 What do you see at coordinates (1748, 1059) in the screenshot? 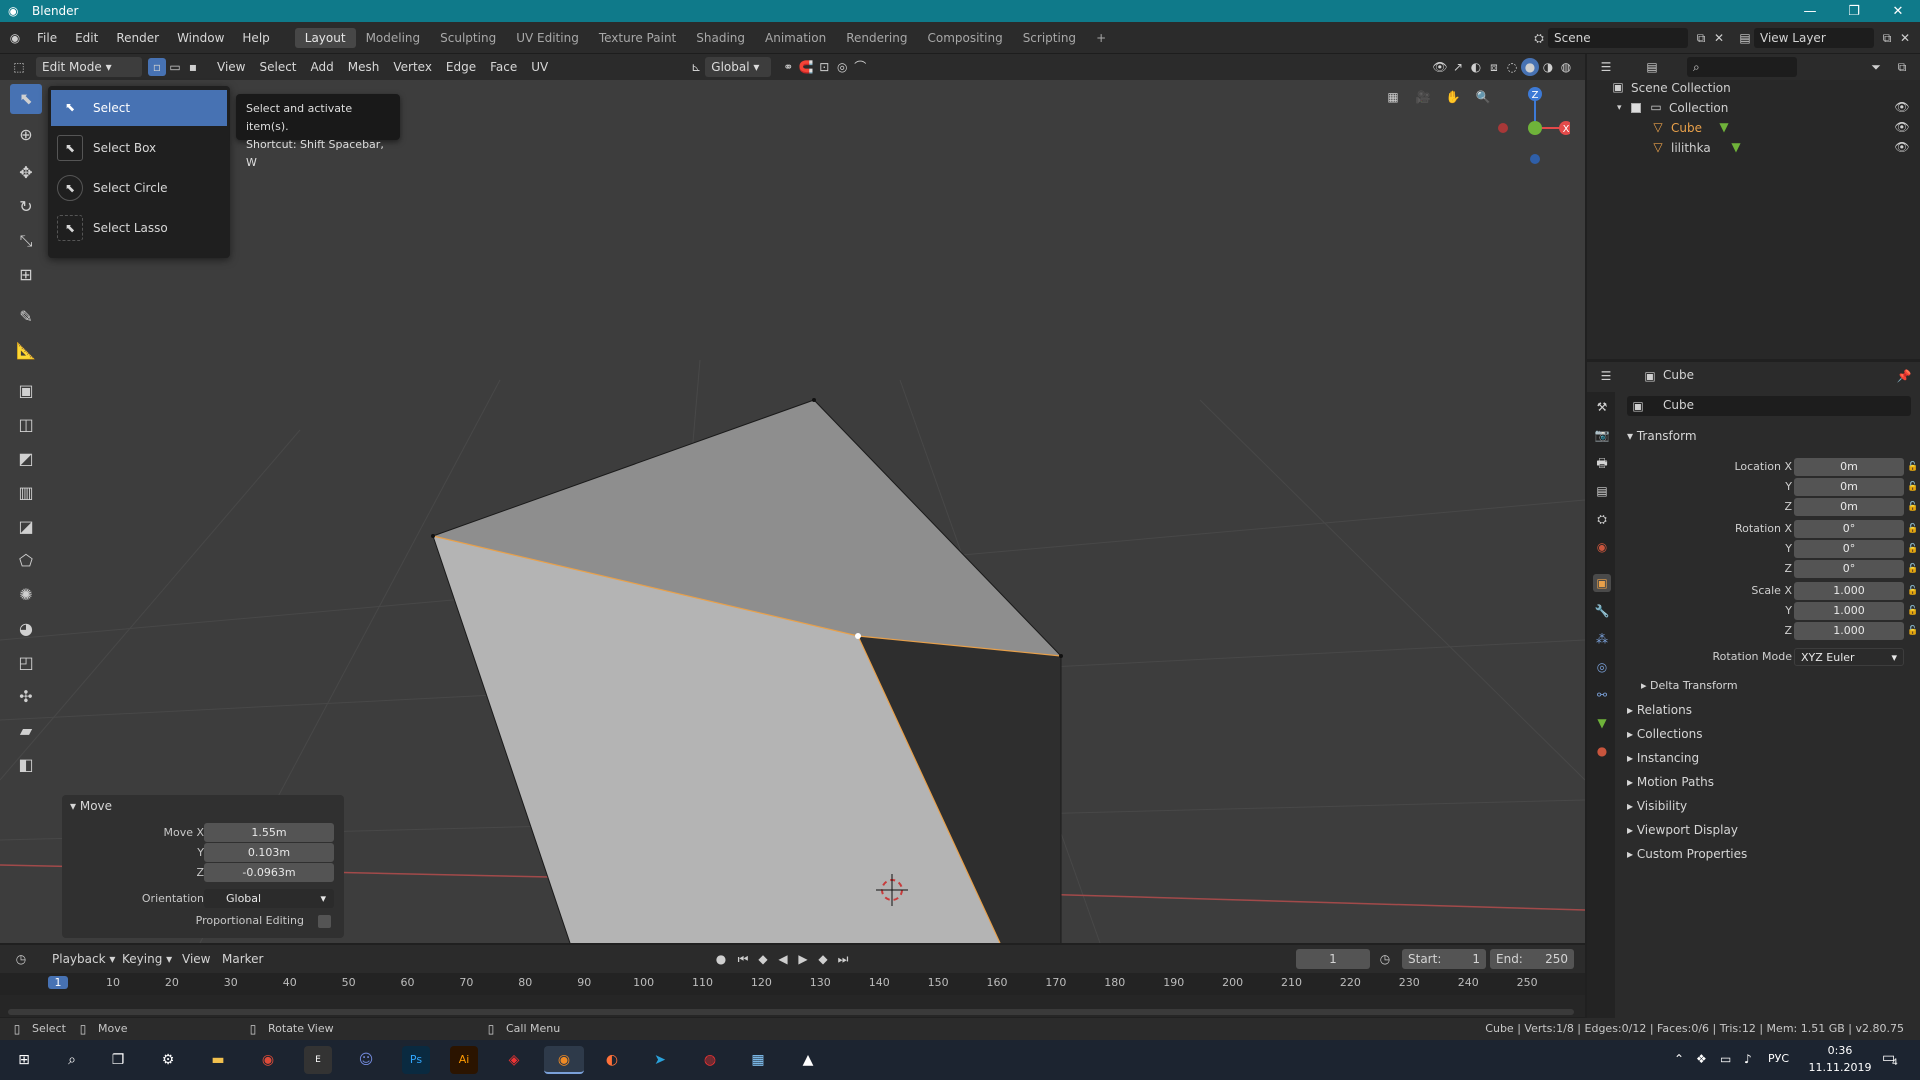
I see `volume-icon: ♪` at bounding box center [1748, 1059].